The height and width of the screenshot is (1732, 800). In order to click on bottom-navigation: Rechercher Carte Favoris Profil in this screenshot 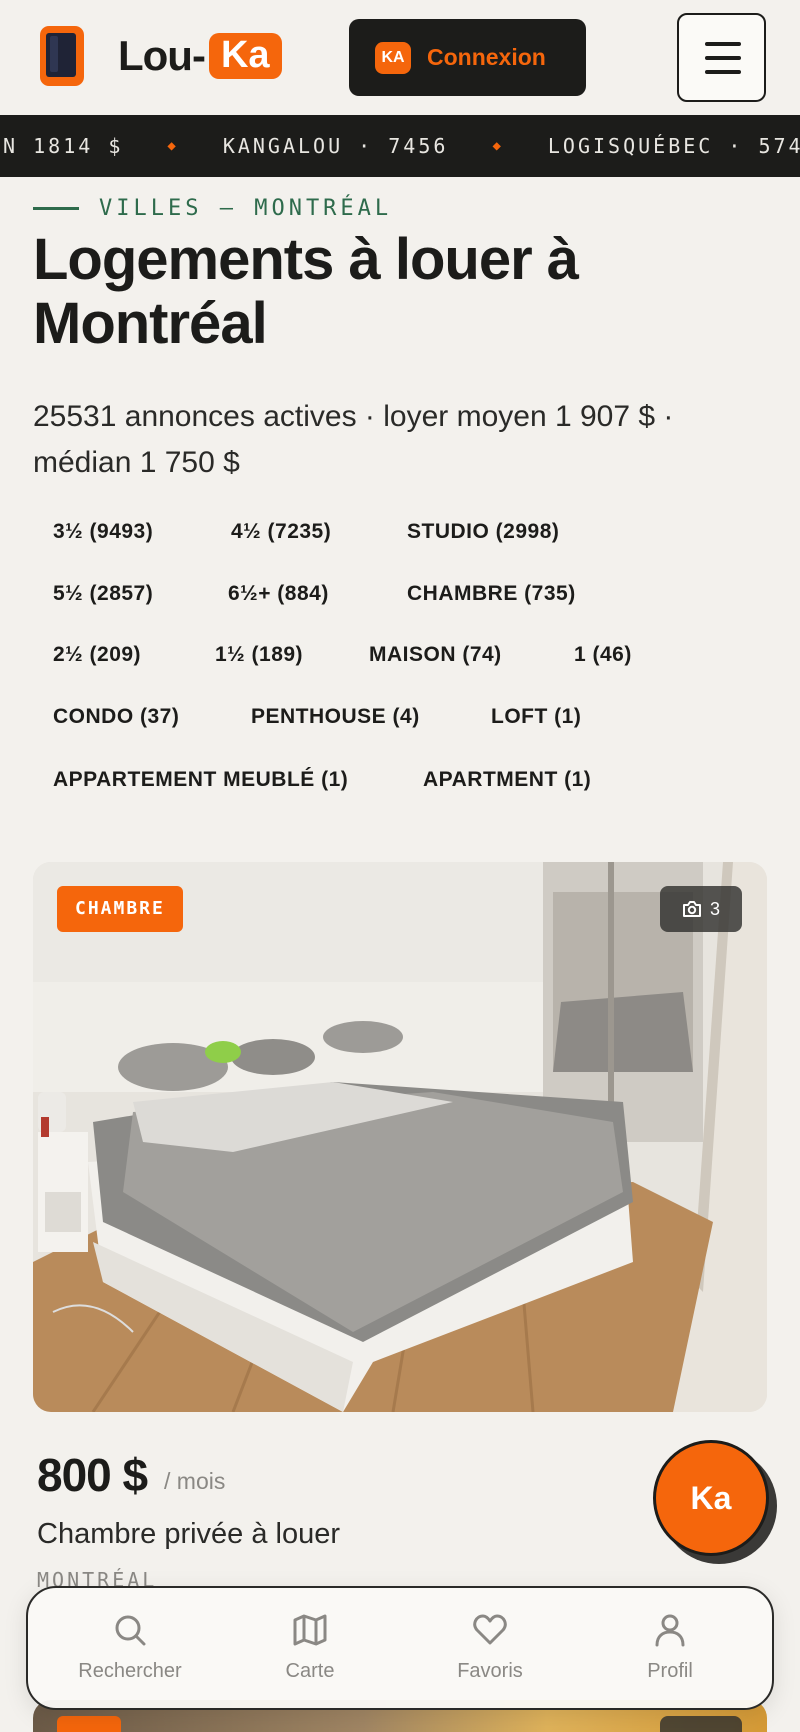, I will do `click(400, 1648)`.